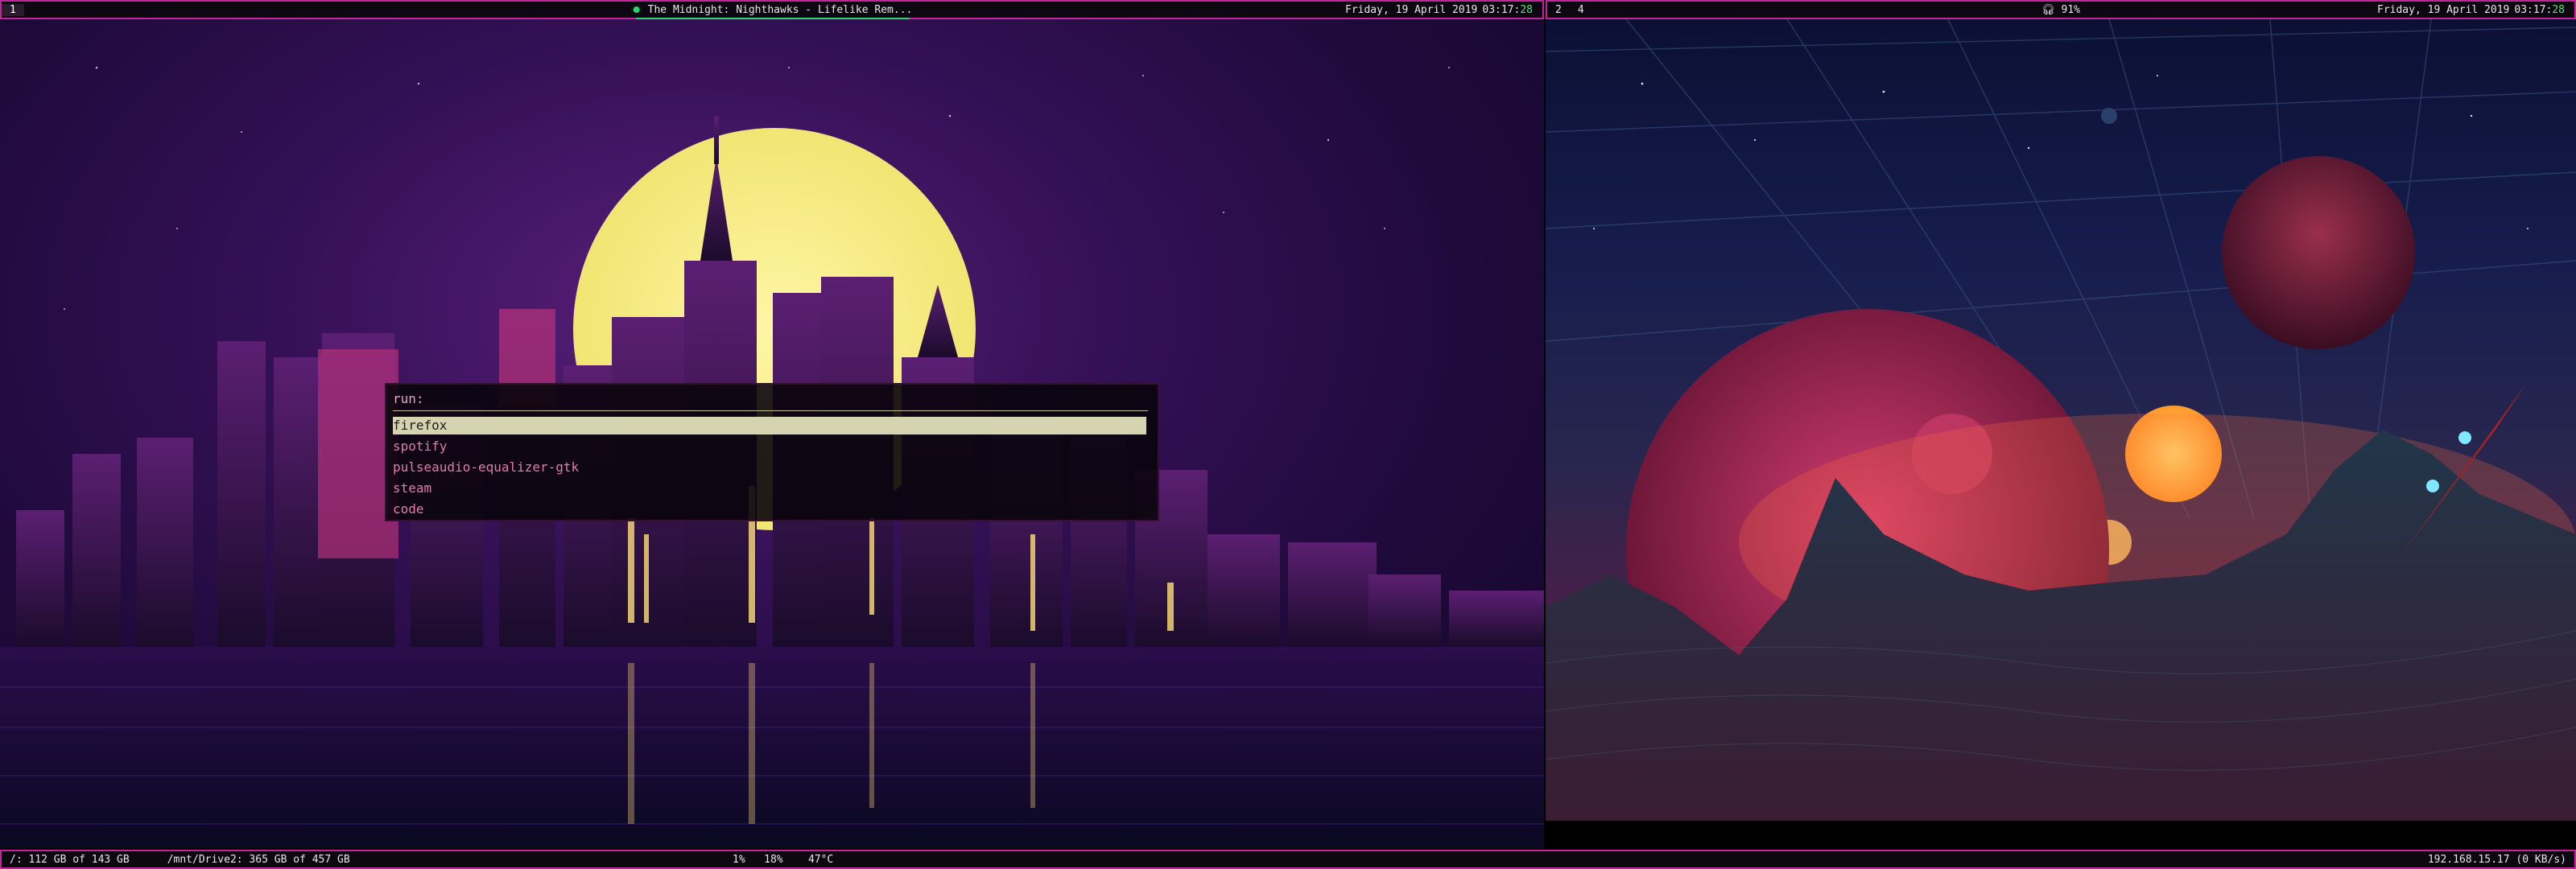 The width and height of the screenshot is (2576, 869). What do you see at coordinates (13, 9) in the screenshot?
I see `workspace-1: 1` at bounding box center [13, 9].